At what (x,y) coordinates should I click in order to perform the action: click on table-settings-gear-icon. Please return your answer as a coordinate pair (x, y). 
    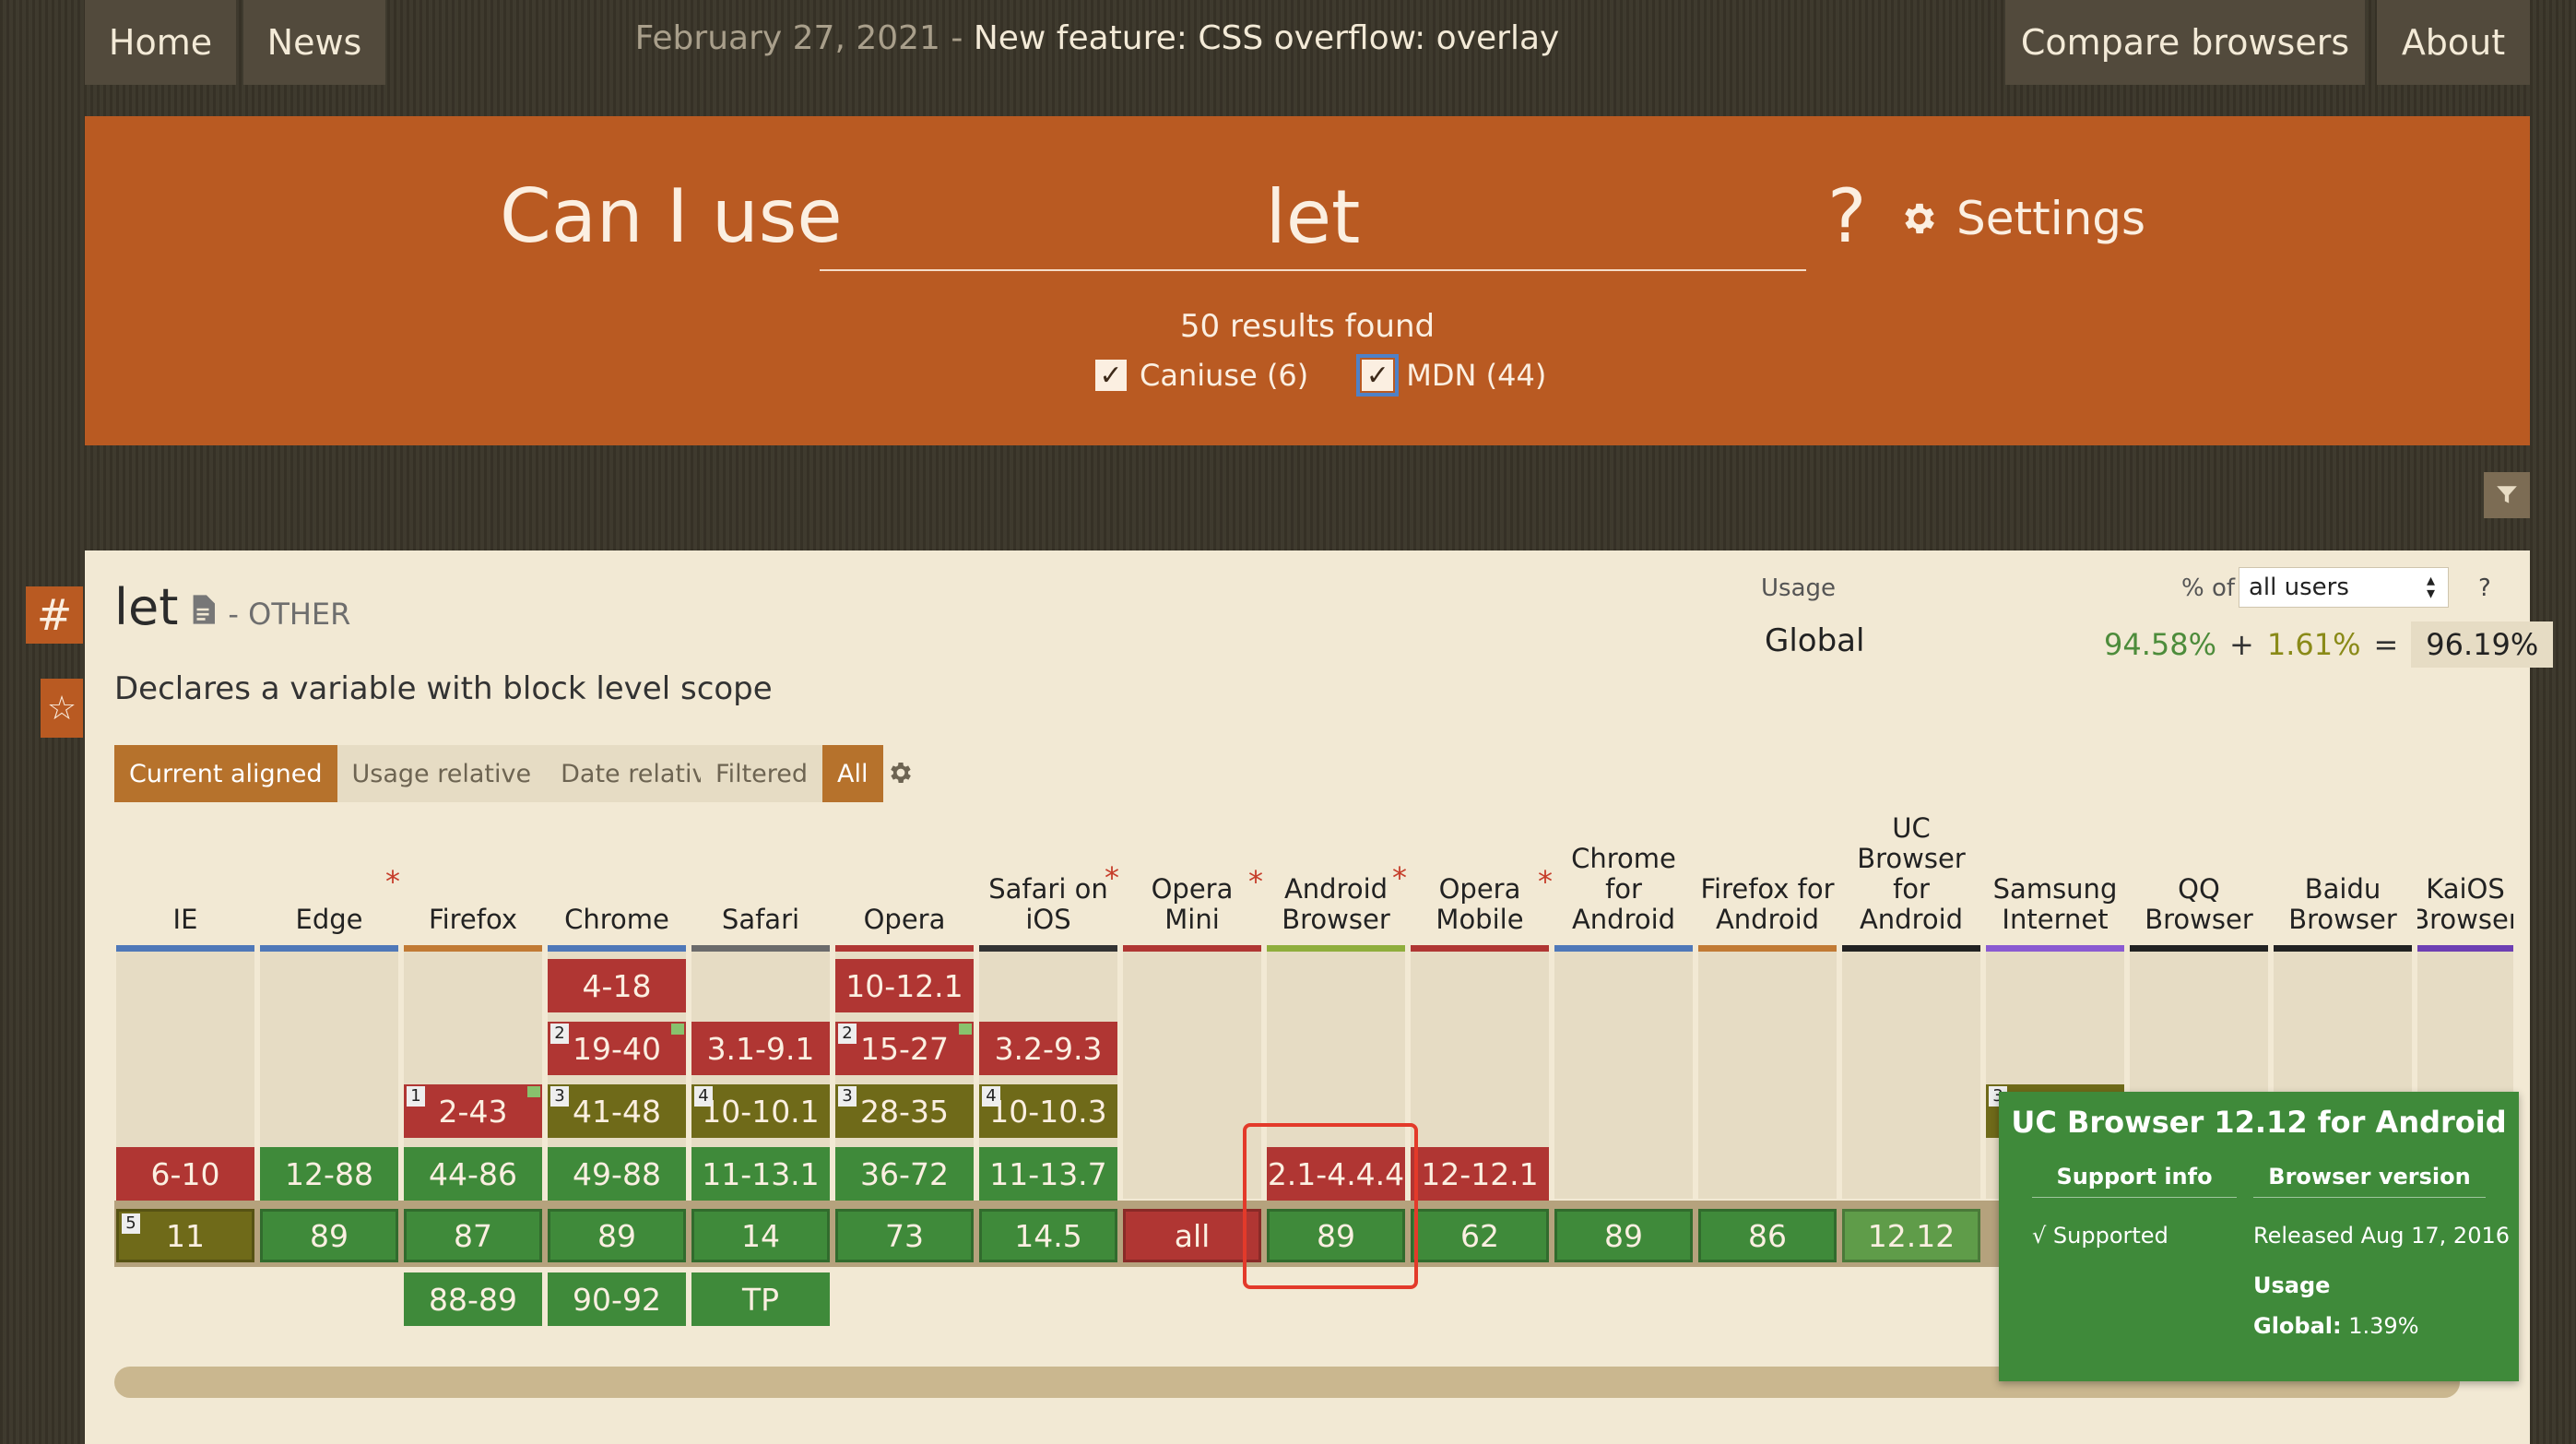
    Looking at the image, I should click on (901, 773).